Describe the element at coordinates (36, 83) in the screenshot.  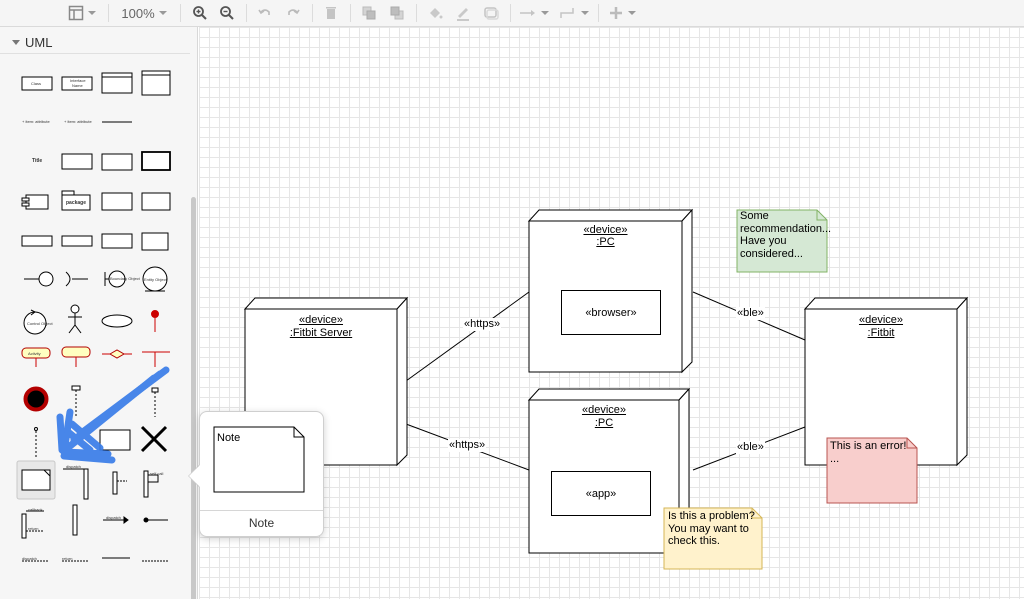
I see `palette-label-class: Class` at that location.